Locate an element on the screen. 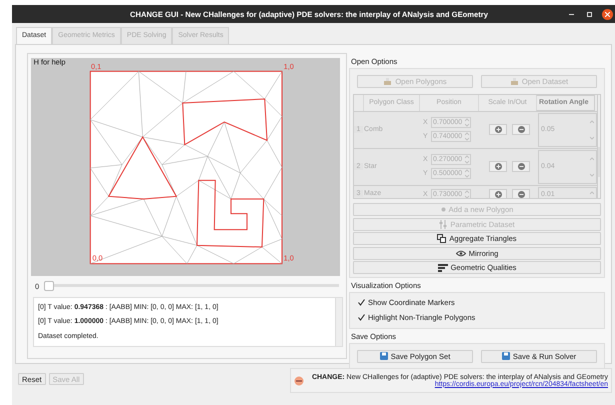  close-button is located at coordinates (607, 14).